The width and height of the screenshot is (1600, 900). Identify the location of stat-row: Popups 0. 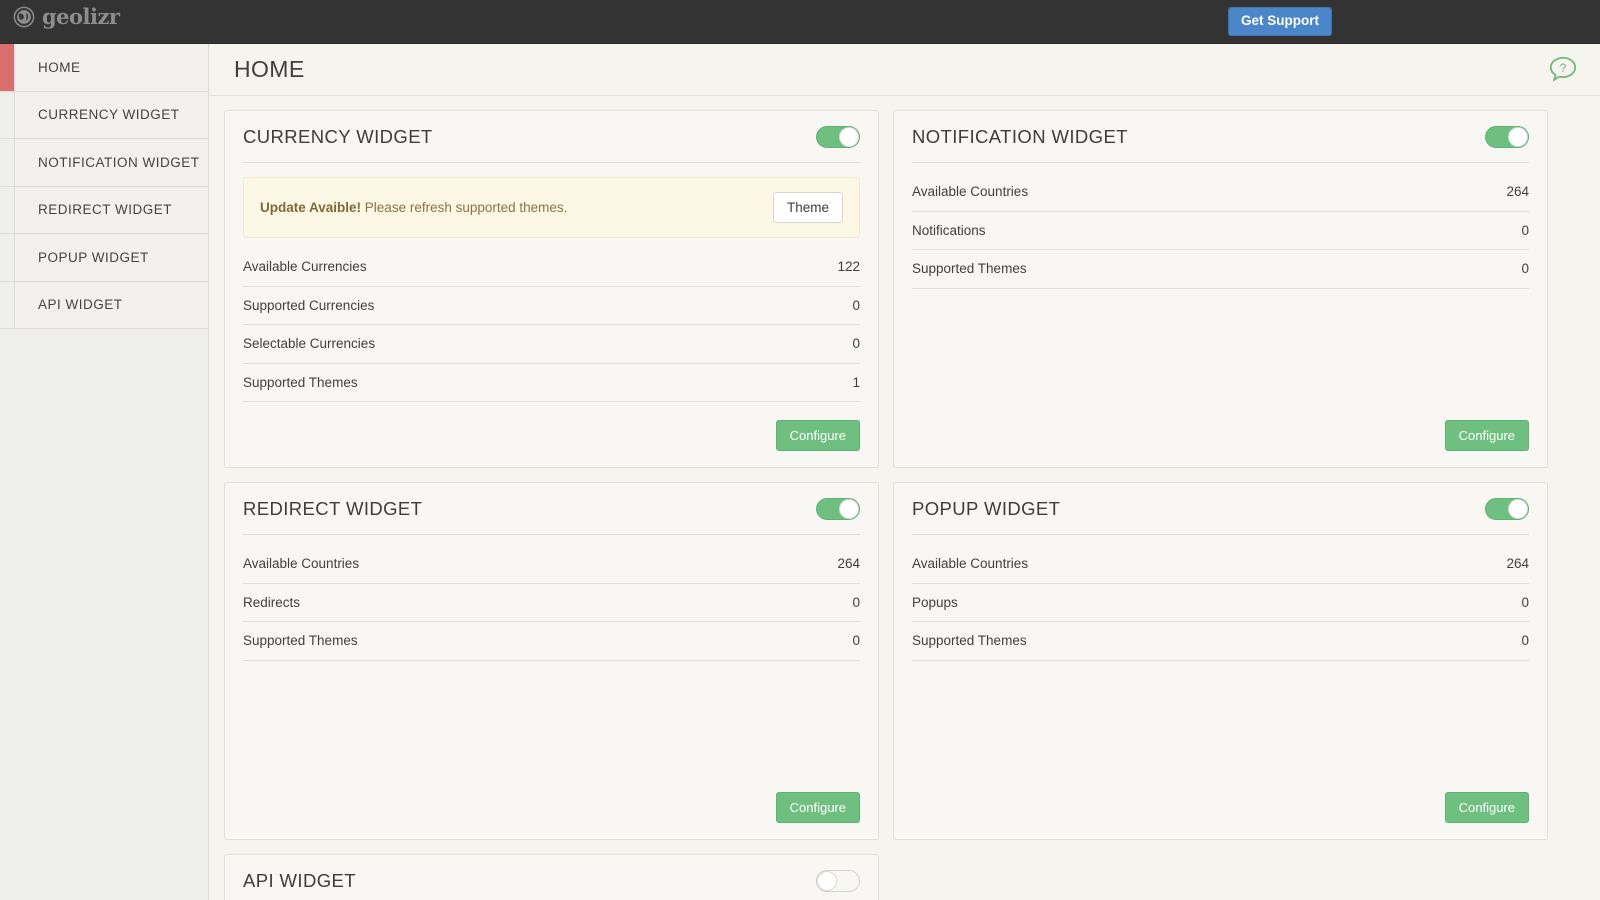
(1220, 603).